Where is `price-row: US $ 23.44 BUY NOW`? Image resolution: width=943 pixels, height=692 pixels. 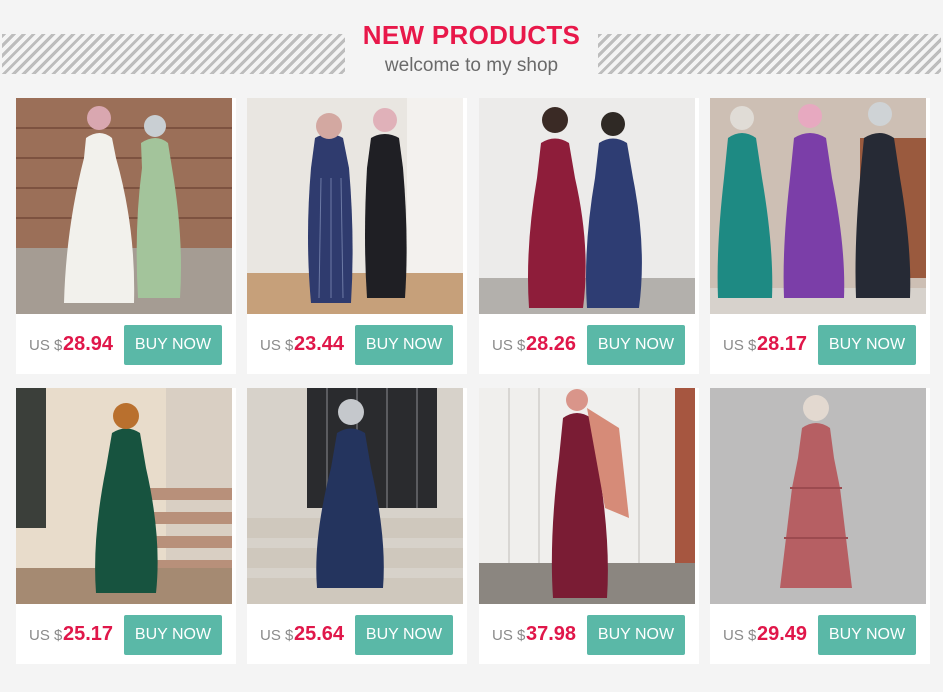 price-row: US $ 23.44 BUY NOW is located at coordinates (357, 345).